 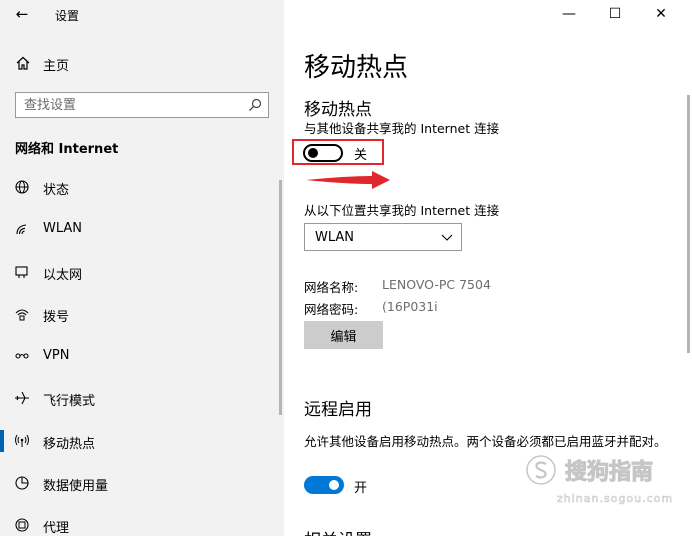 What do you see at coordinates (22, 398) in the screenshot?
I see `airplane-icon` at bounding box center [22, 398].